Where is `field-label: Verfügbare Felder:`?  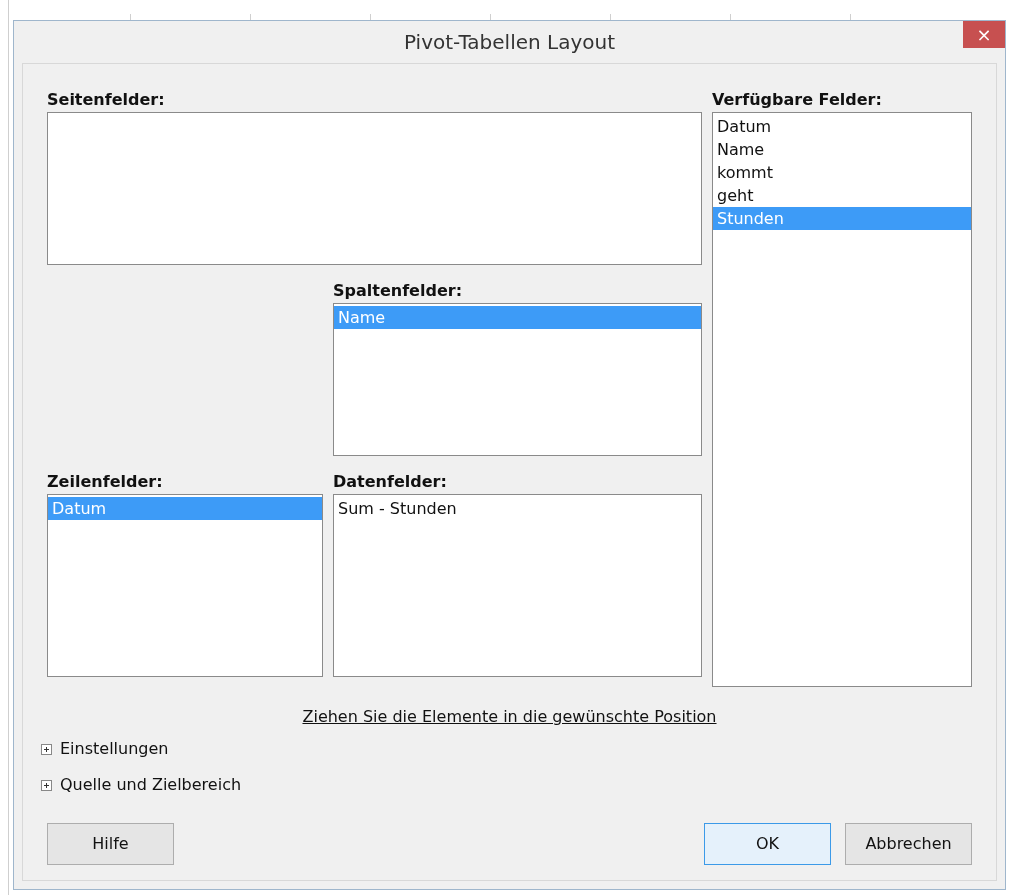 field-label: Verfügbare Felder: is located at coordinates (797, 100).